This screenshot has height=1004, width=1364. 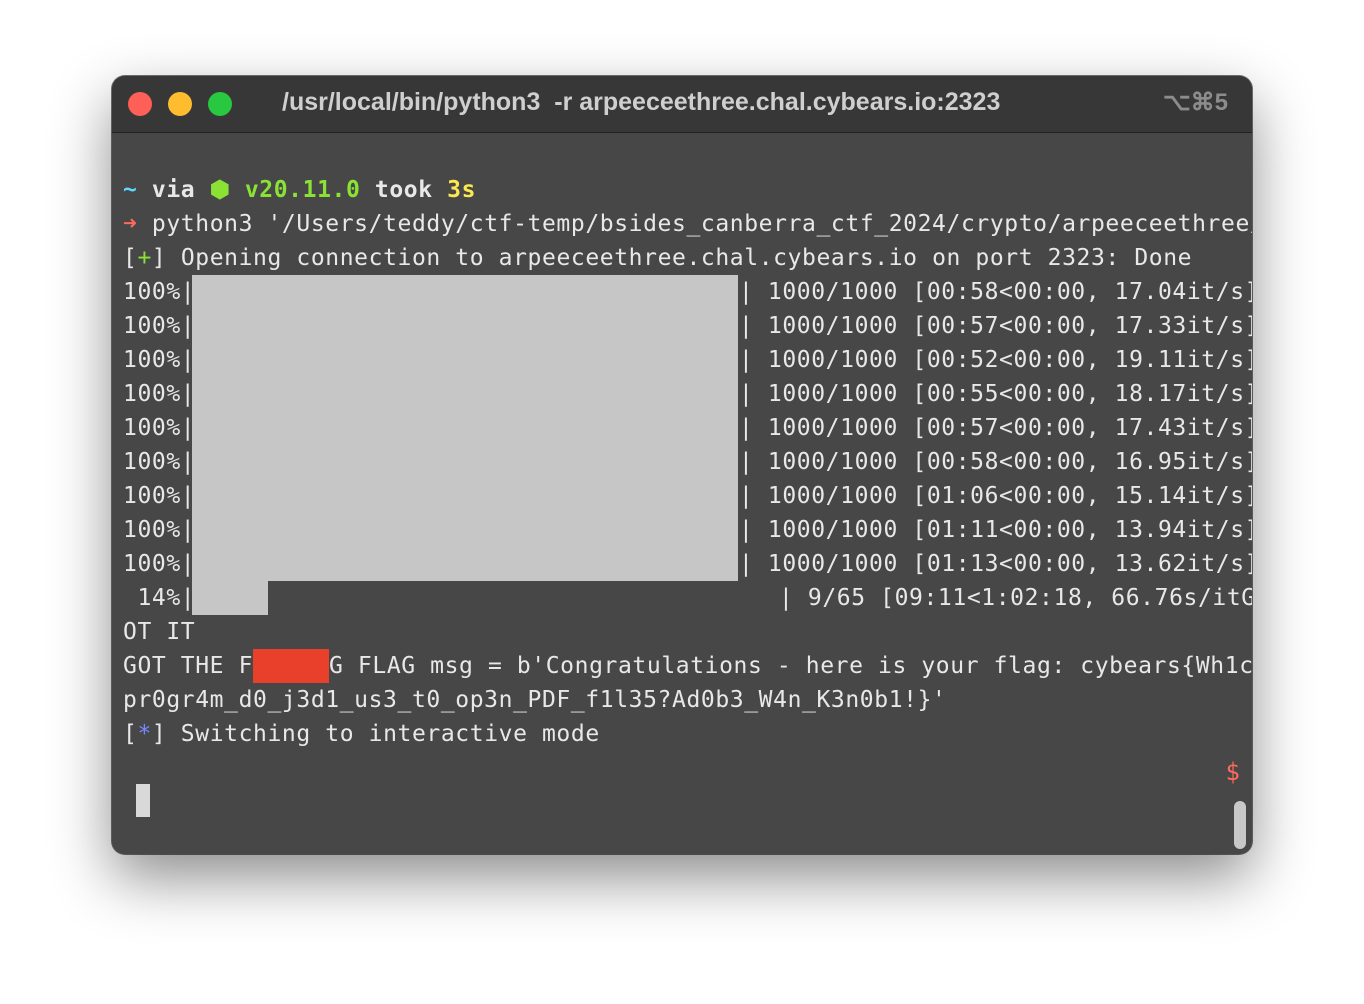 I want to click on bracket-open: [, so click(x=130, y=734).